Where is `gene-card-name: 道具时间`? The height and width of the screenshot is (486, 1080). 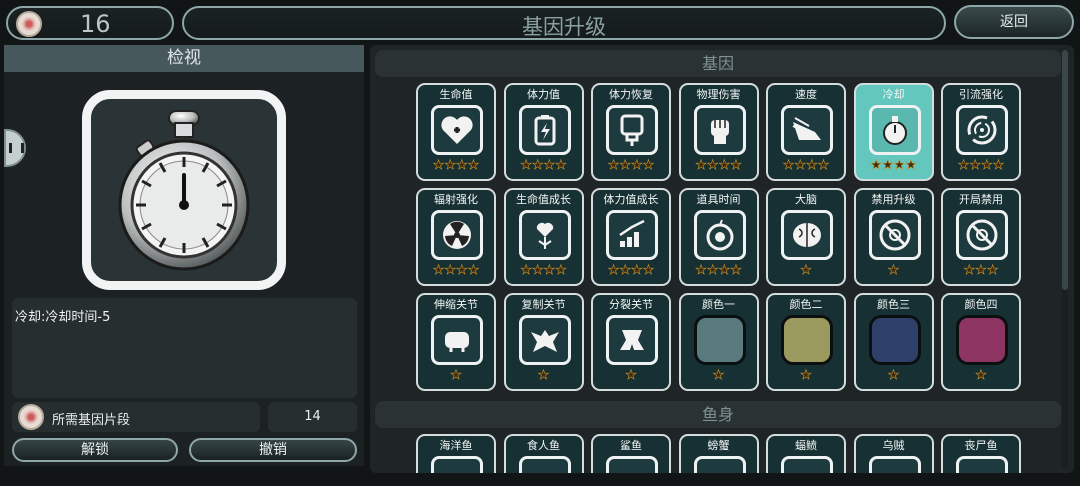
gene-card-name: 道具时间 is located at coordinates (718, 199).